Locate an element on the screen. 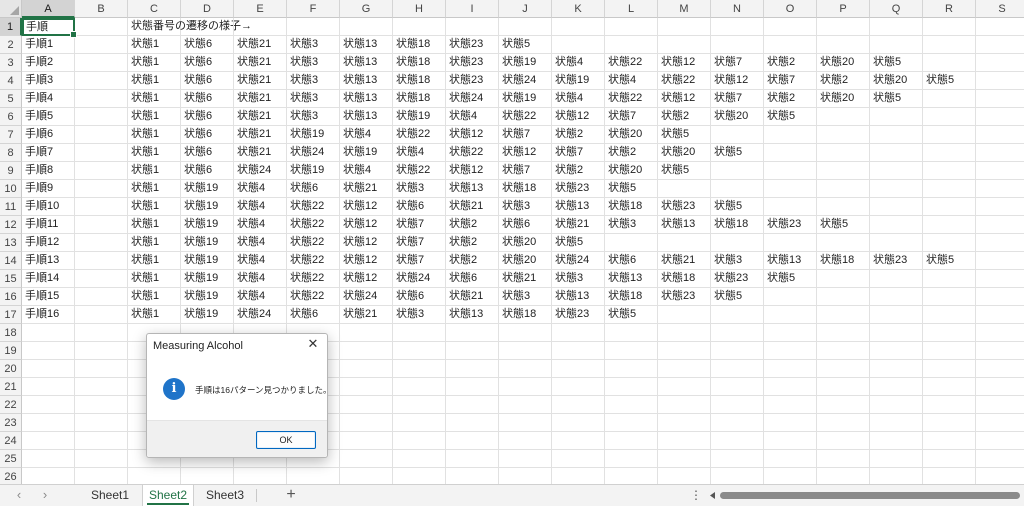 This screenshot has height=506, width=1024. row-header-21: 21 is located at coordinates (11, 387).